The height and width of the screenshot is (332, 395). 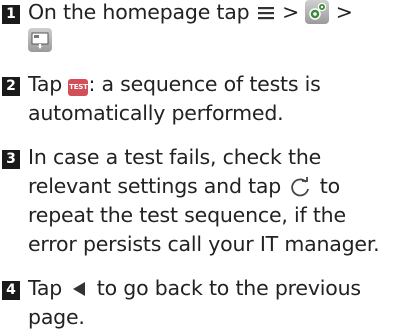 I want to click on step-number: 4, so click(x=11, y=290).